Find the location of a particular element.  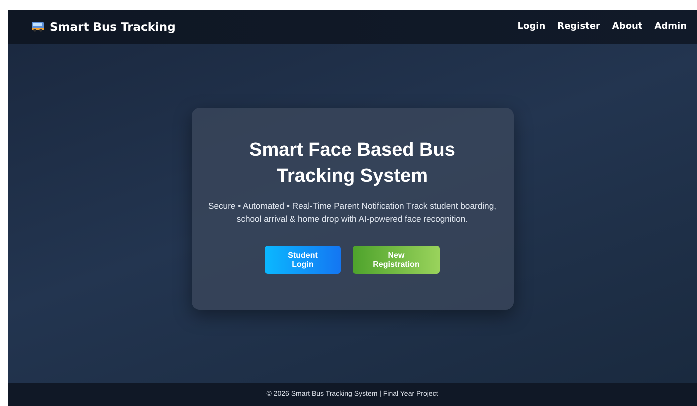

hero-title: Smart Face Based Bus Tracking System is located at coordinates (352, 163).